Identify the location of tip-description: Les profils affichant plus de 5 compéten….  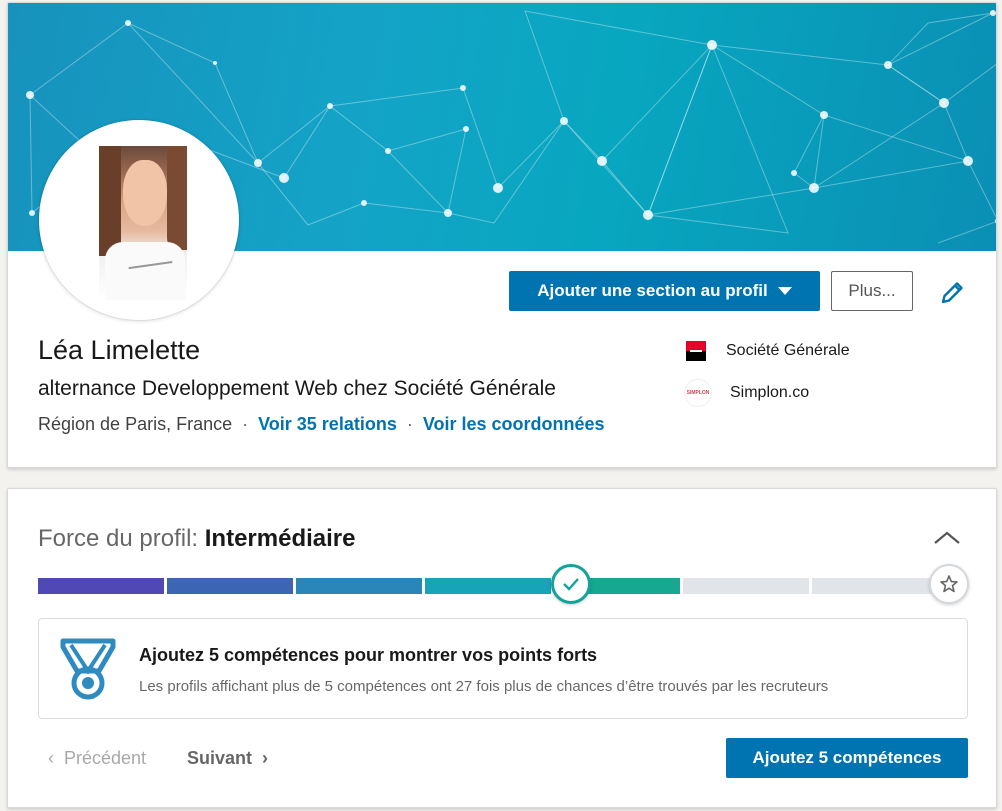
(484, 686).